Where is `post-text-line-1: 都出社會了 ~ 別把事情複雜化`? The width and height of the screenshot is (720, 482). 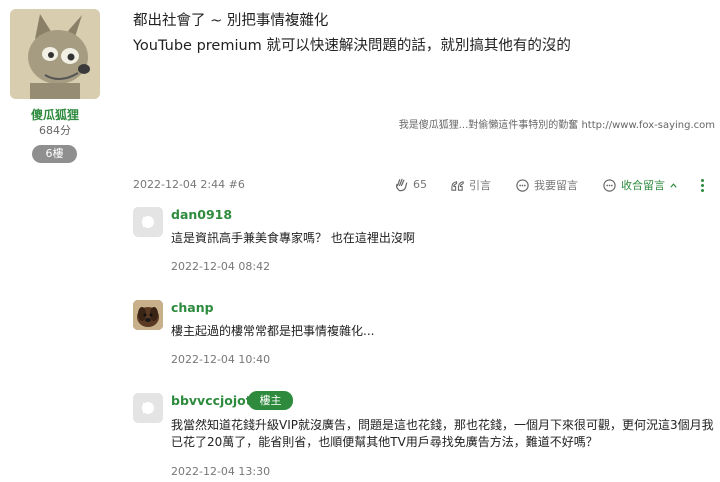
post-text-line-1: 都出社會了 ~ 別把事情複雜化 is located at coordinates (231, 21).